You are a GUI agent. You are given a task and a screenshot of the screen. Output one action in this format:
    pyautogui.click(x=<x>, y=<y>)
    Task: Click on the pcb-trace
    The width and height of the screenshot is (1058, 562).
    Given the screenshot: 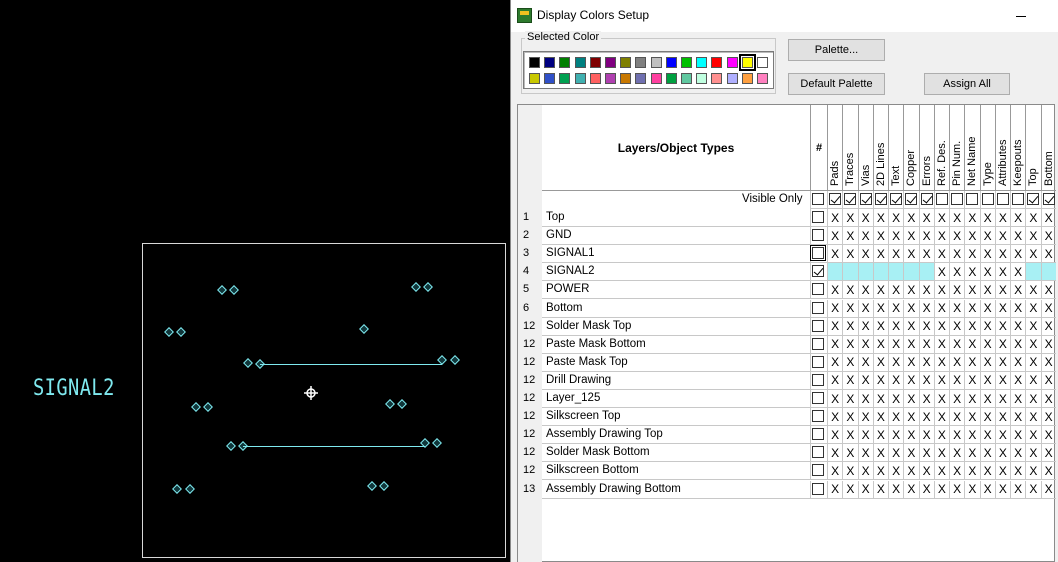 What is the action you would take?
    pyautogui.click(x=351, y=364)
    